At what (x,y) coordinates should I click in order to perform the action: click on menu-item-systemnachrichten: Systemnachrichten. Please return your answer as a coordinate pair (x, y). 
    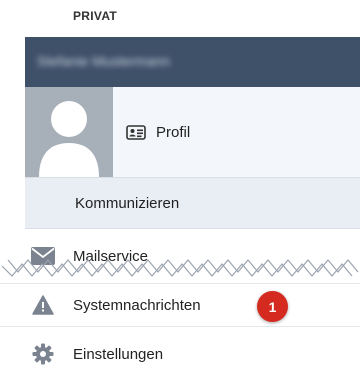
    Looking at the image, I should click on (180, 305).